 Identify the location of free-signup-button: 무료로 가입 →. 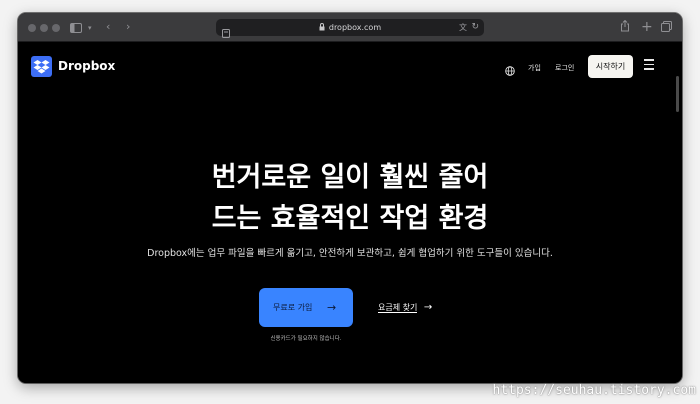
(306, 307).